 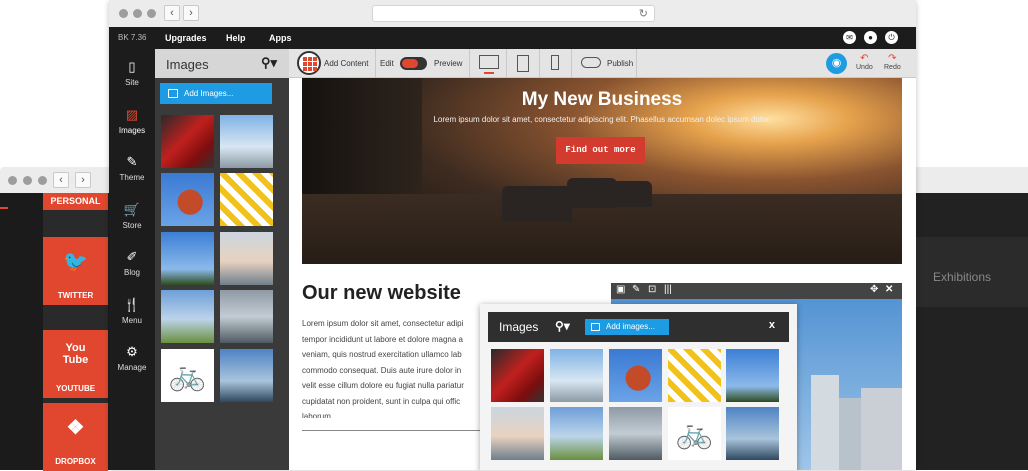 What do you see at coordinates (346, 63) in the screenshot?
I see `add-content-button: Add Content` at bounding box center [346, 63].